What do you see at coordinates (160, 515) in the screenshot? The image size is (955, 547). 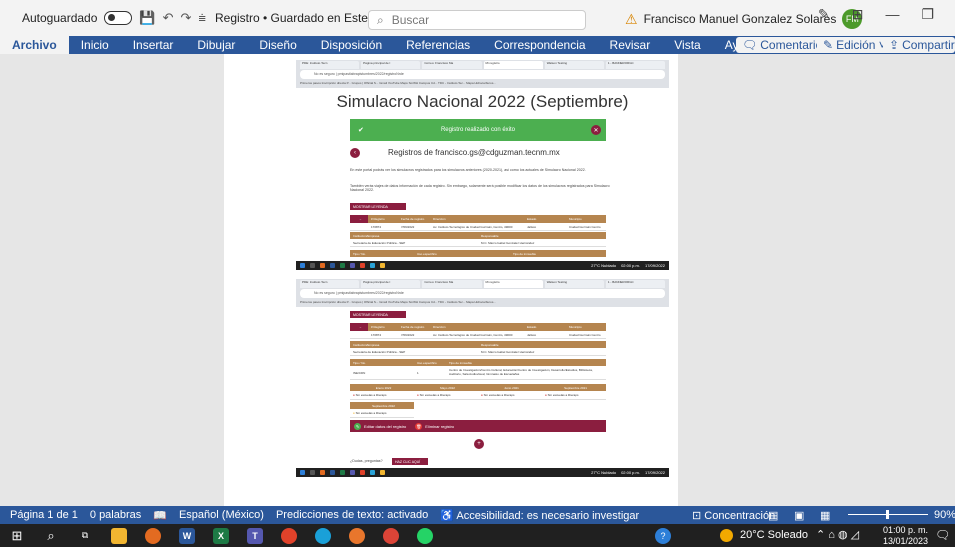 I see `proofing-icon: 📖` at bounding box center [160, 515].